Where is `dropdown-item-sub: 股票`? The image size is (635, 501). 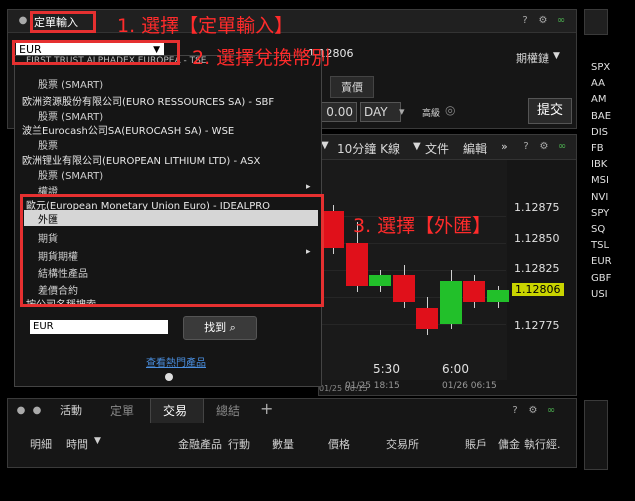
dropdown-item-sub: 股票 is located at coordinates (48, 144).